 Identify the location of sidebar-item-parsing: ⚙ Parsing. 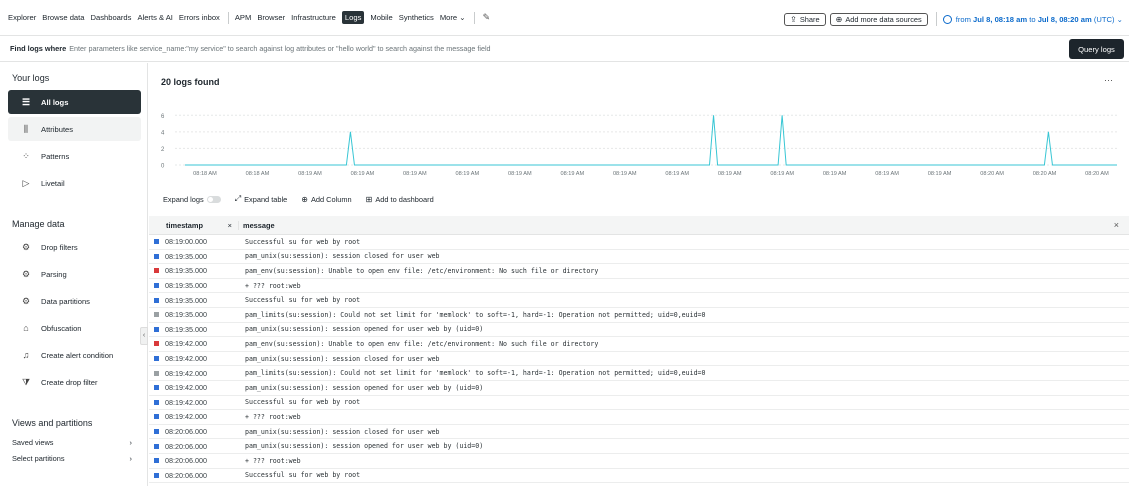
(74, 274).